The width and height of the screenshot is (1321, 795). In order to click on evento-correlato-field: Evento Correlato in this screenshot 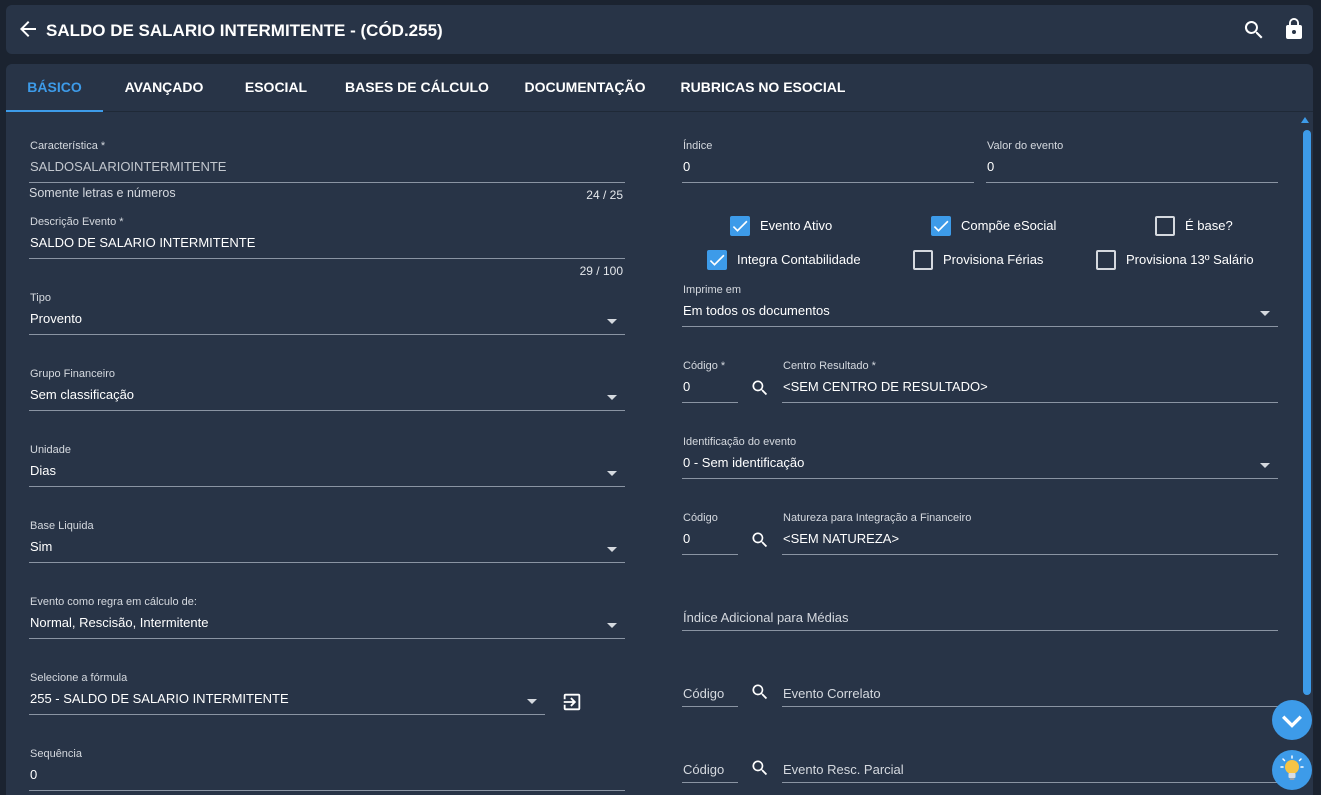, I will do `click(1030, 686)`.